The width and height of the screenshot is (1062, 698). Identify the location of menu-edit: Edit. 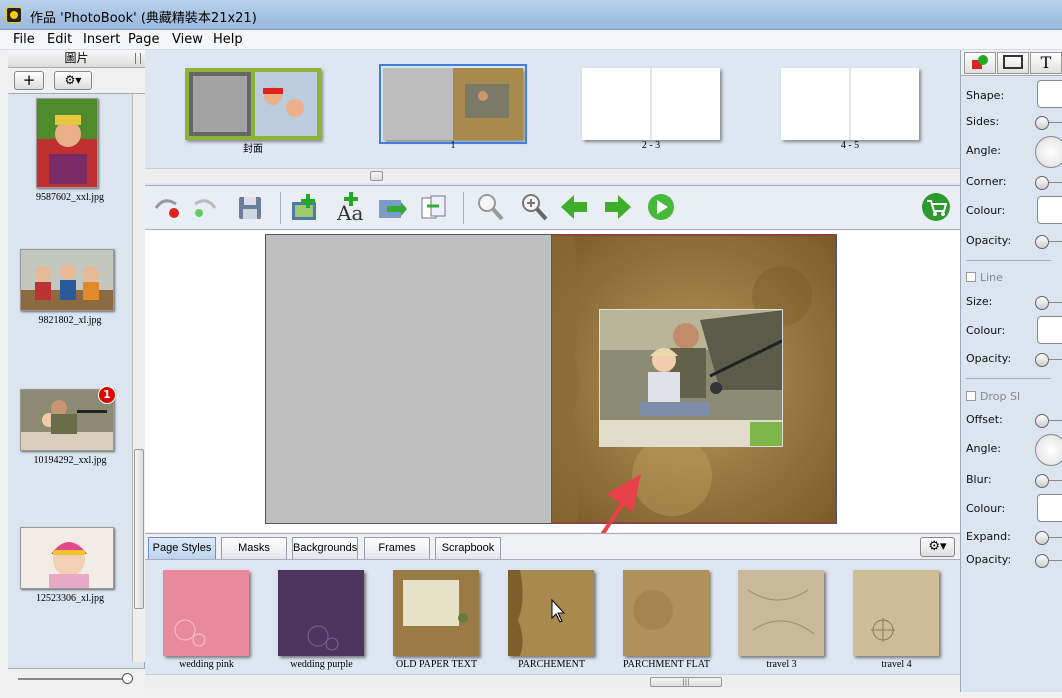
(59, 39).